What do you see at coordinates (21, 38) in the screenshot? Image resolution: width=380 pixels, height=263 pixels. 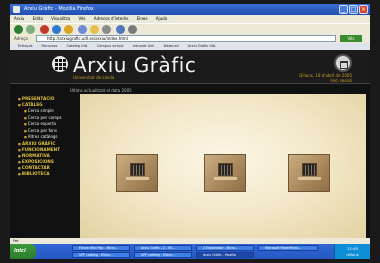 I see `address-label: Adreça` at bounding box center [21, 38].